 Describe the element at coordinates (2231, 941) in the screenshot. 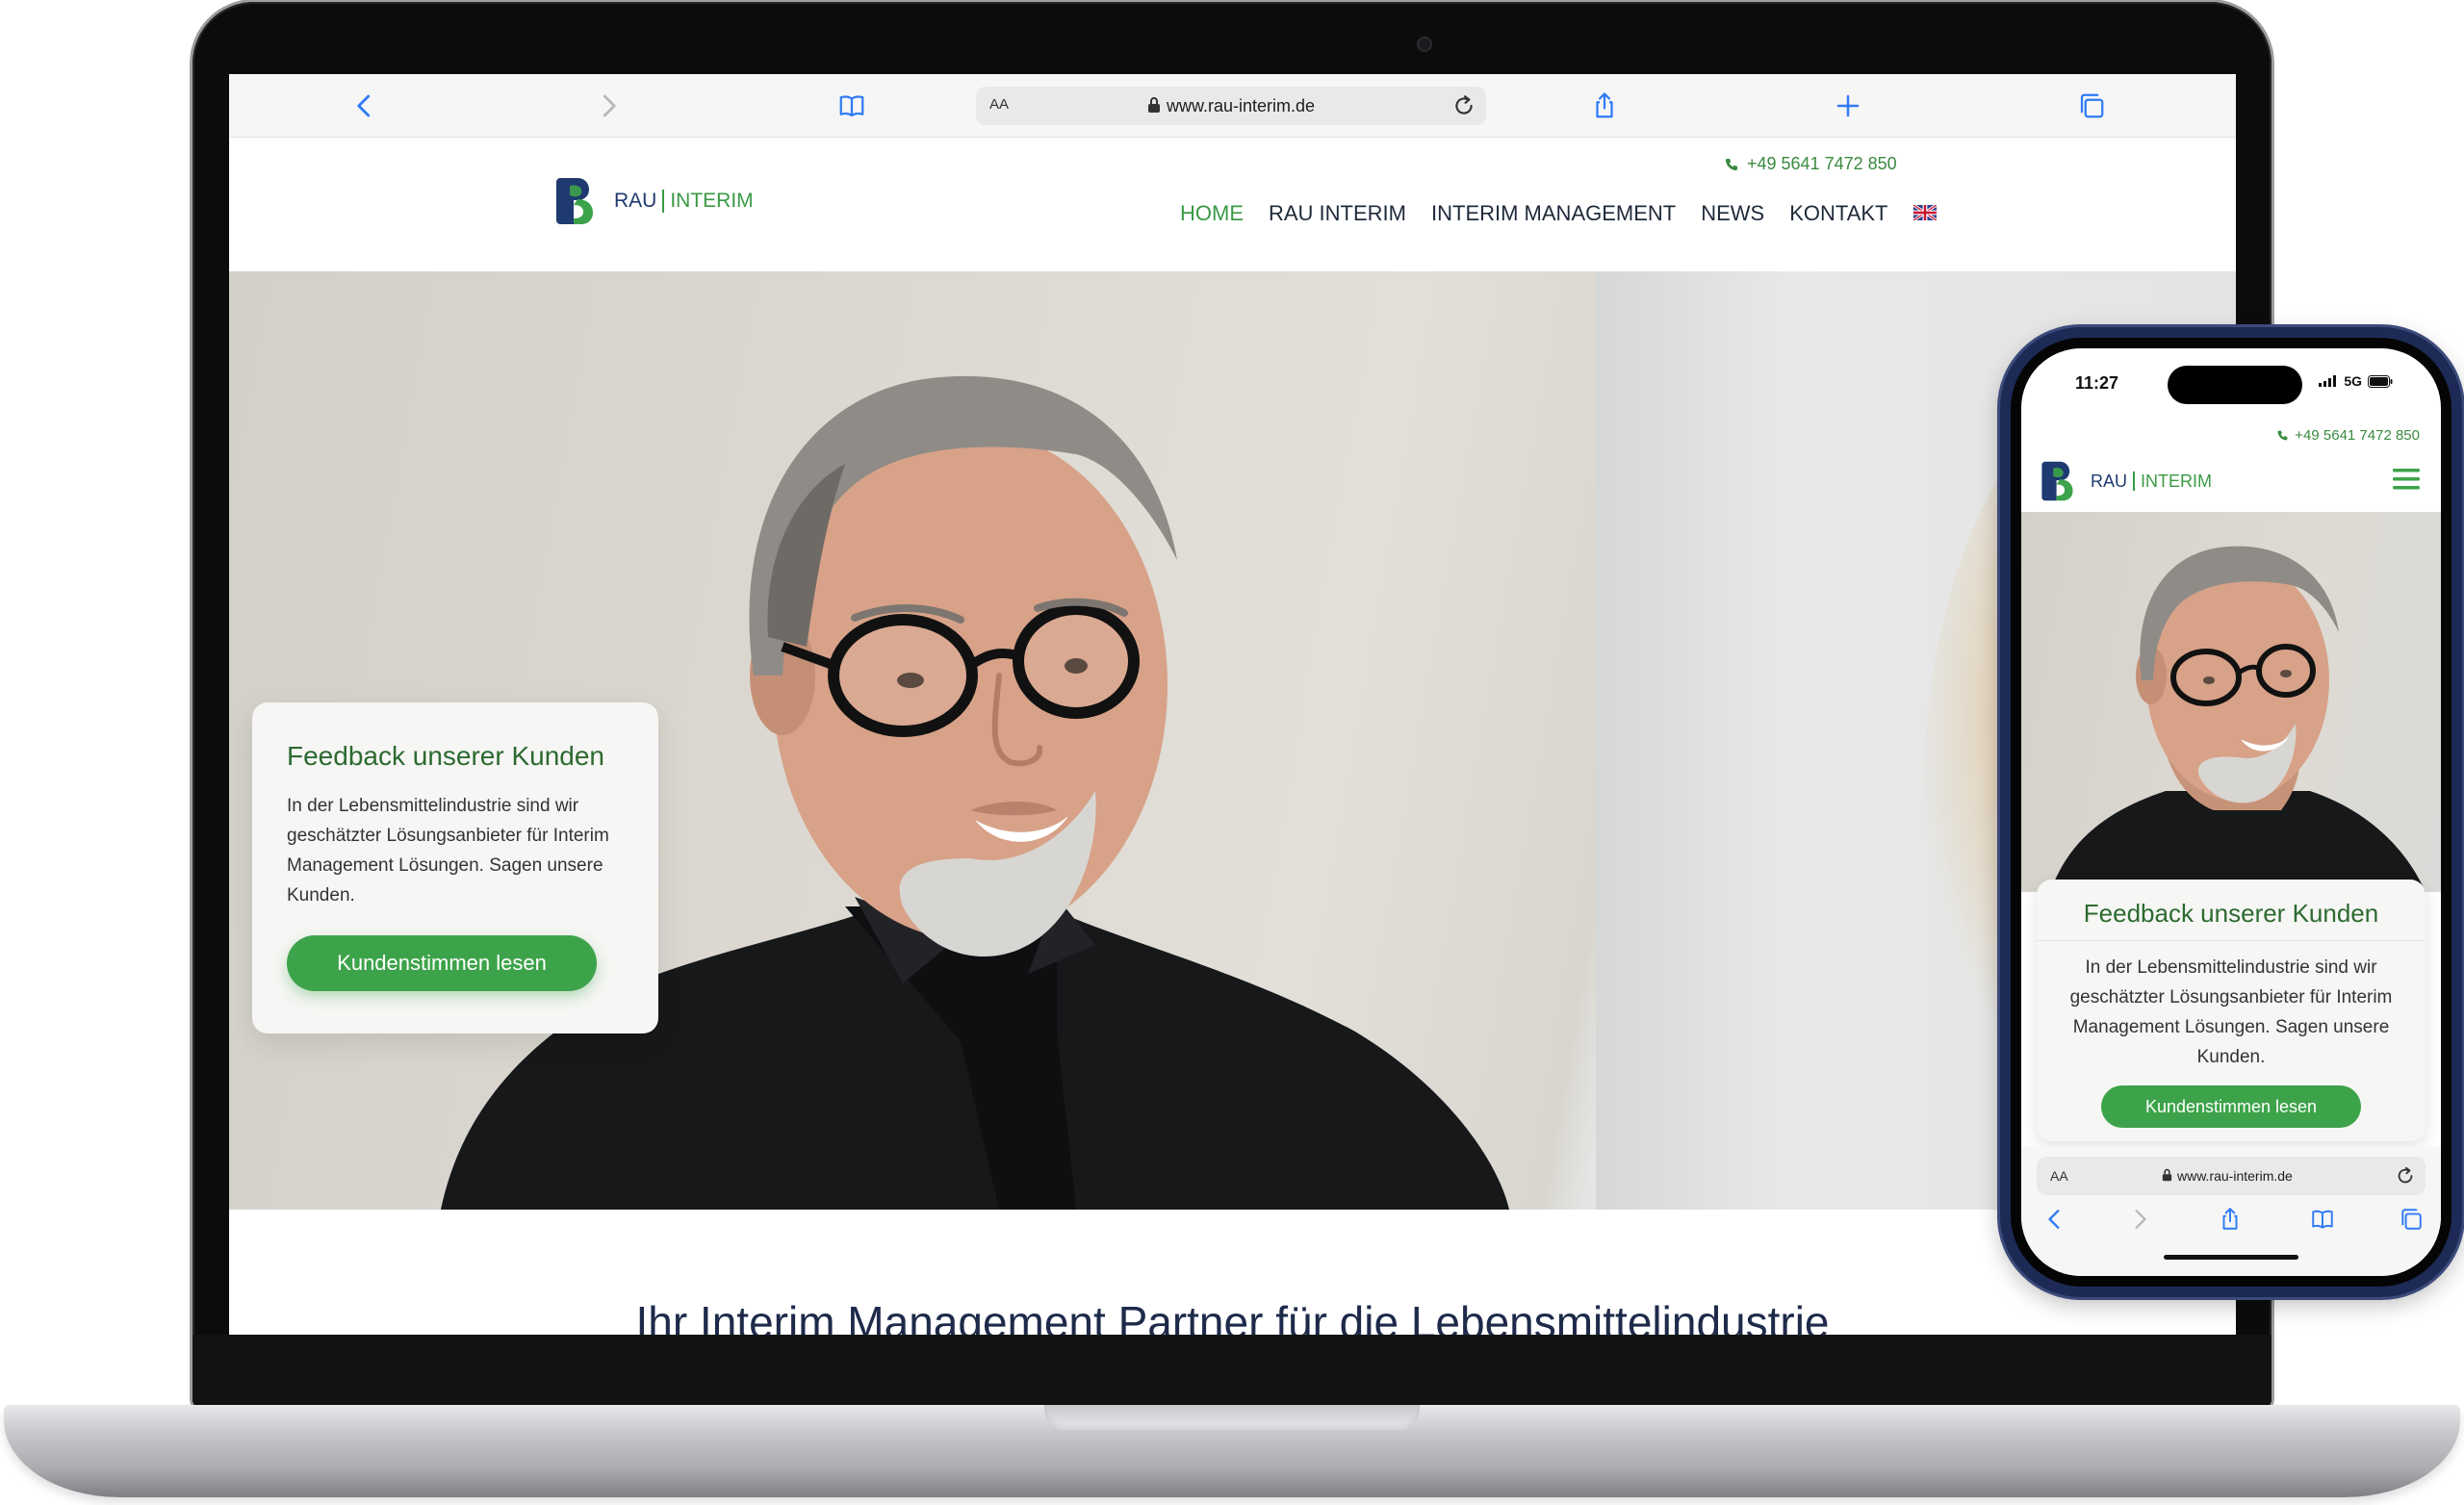

I see `card-divider` at that location.